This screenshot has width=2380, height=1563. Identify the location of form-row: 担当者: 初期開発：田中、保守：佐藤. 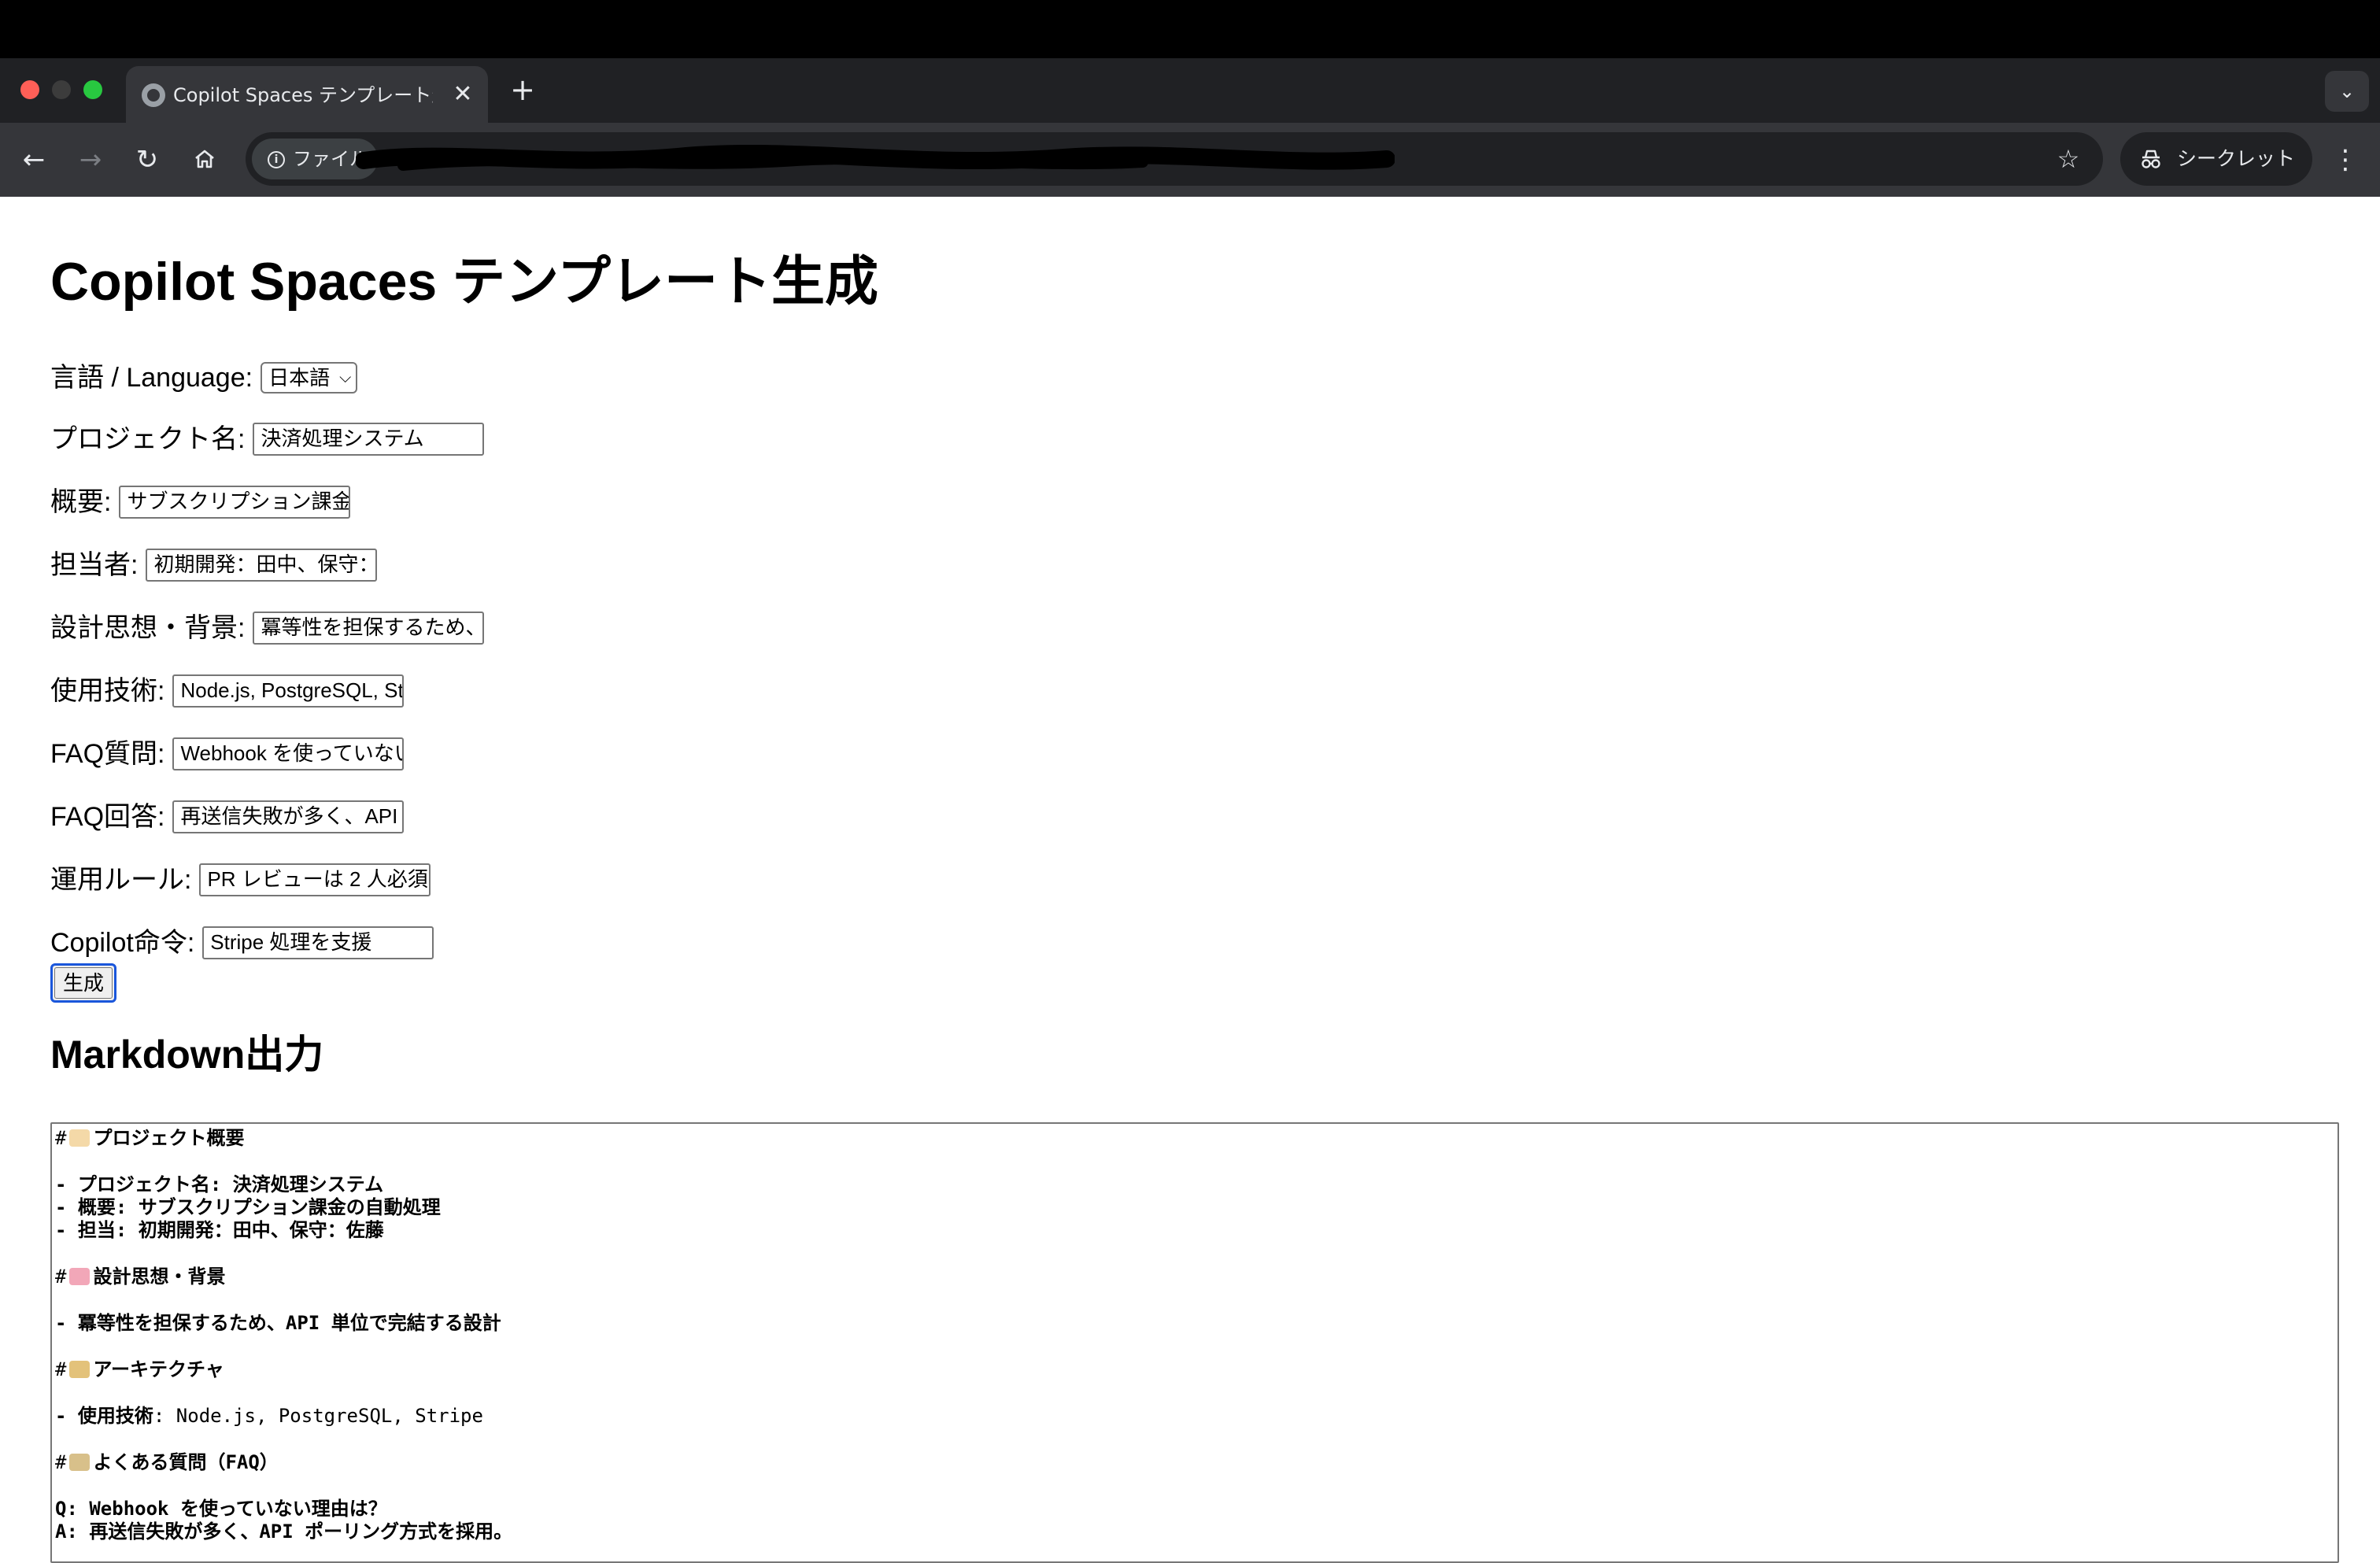
(214, 565).